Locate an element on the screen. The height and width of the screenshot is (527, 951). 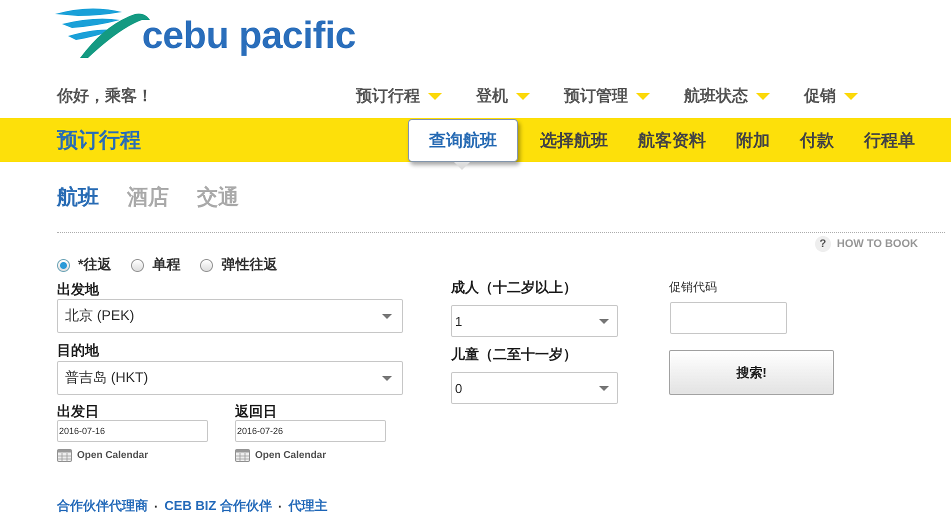
trip-type-option: 单程 is located at coordinates (155, 265).